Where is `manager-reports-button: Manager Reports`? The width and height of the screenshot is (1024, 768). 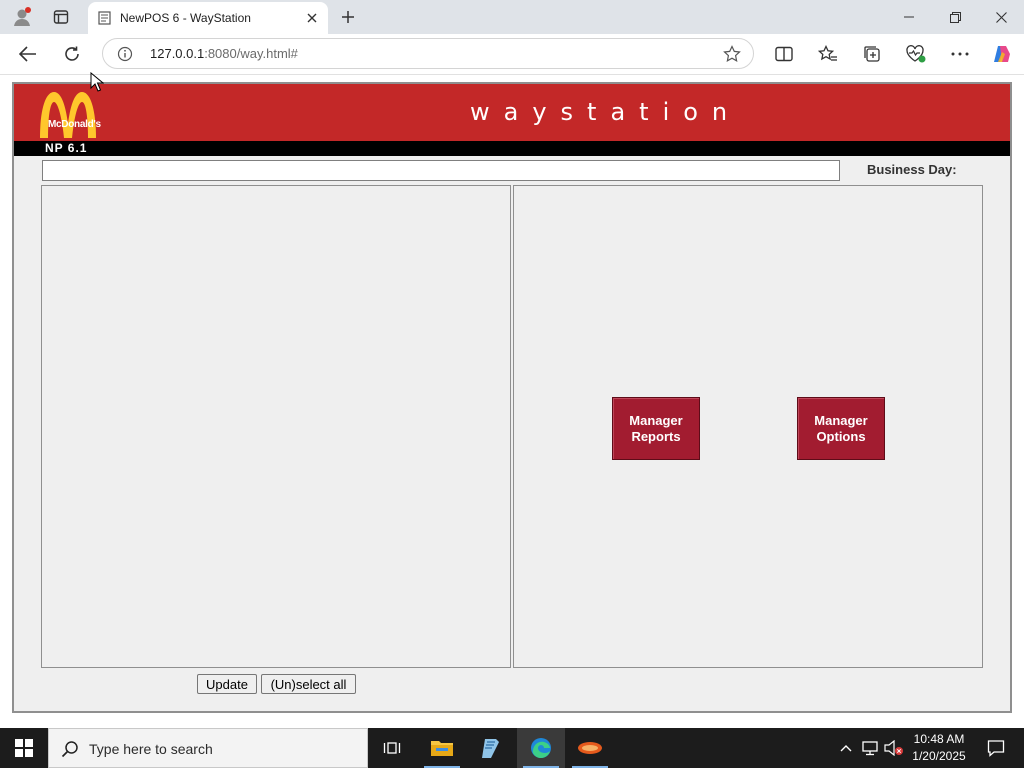
manager-reports-button: Manager Reports is located at coordinates (656, 428).